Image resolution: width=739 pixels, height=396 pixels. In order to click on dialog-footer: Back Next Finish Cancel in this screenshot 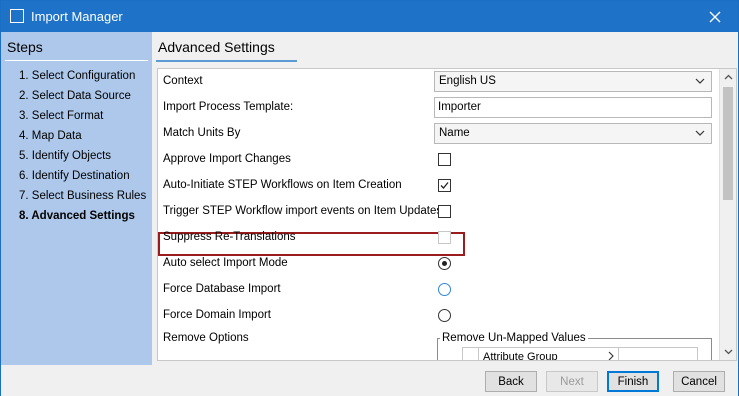, I will do `click(369, 380)`.